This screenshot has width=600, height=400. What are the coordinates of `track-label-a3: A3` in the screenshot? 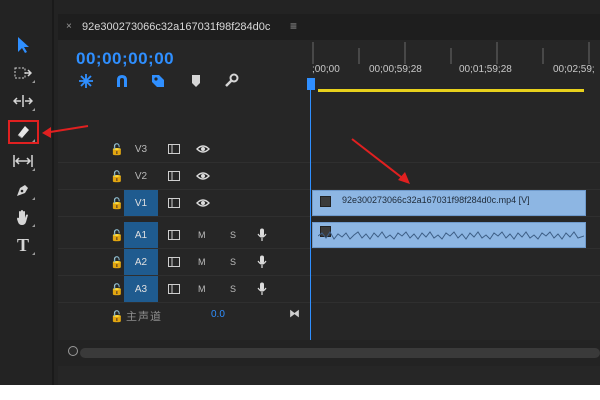 It's located at (141, 289).